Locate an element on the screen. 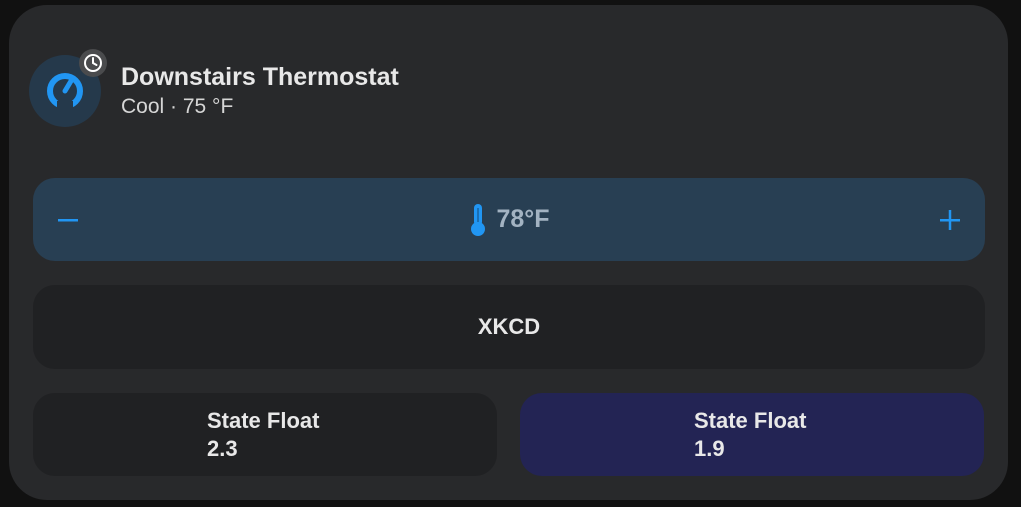 Image resolution: width=1021 pixels, height=507 pixels. card-header: Downstairs Thermostat Cool · 75 °F is located at coordinates (214, 89).